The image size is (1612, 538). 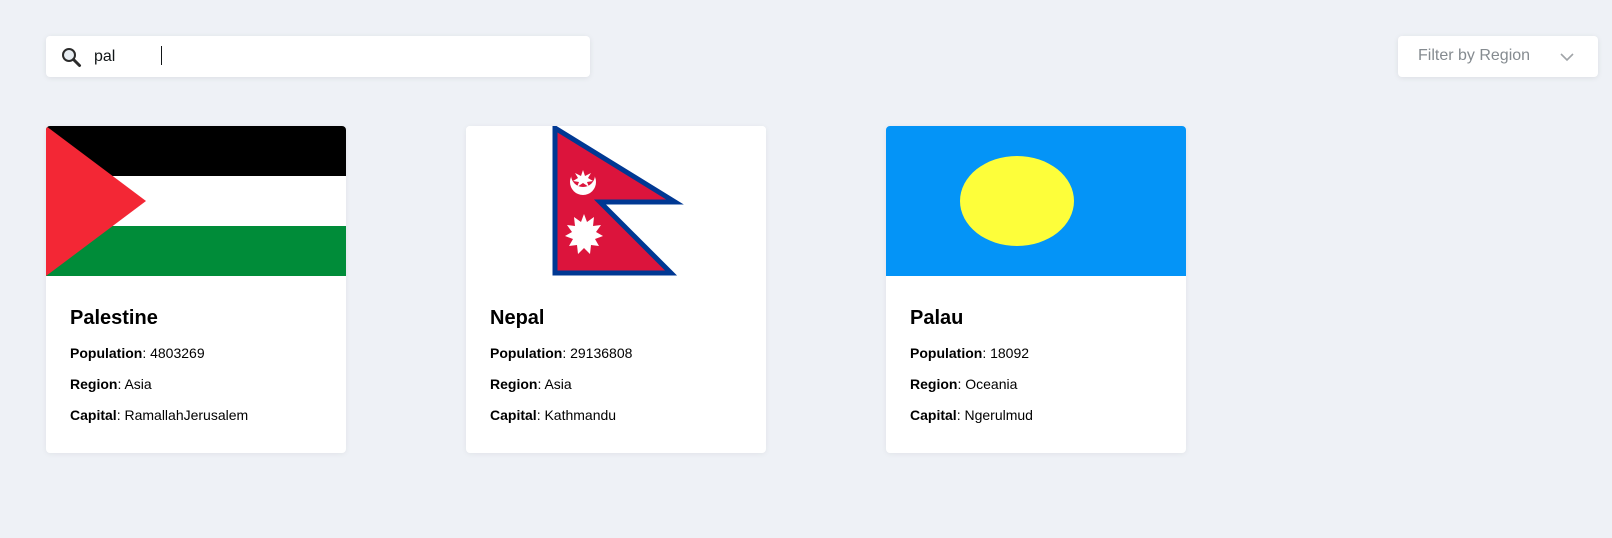 What do you see at coordinates (196, 201) in the screenshot?
I see `palestine-flag-image` at bounding box center [196, 201].